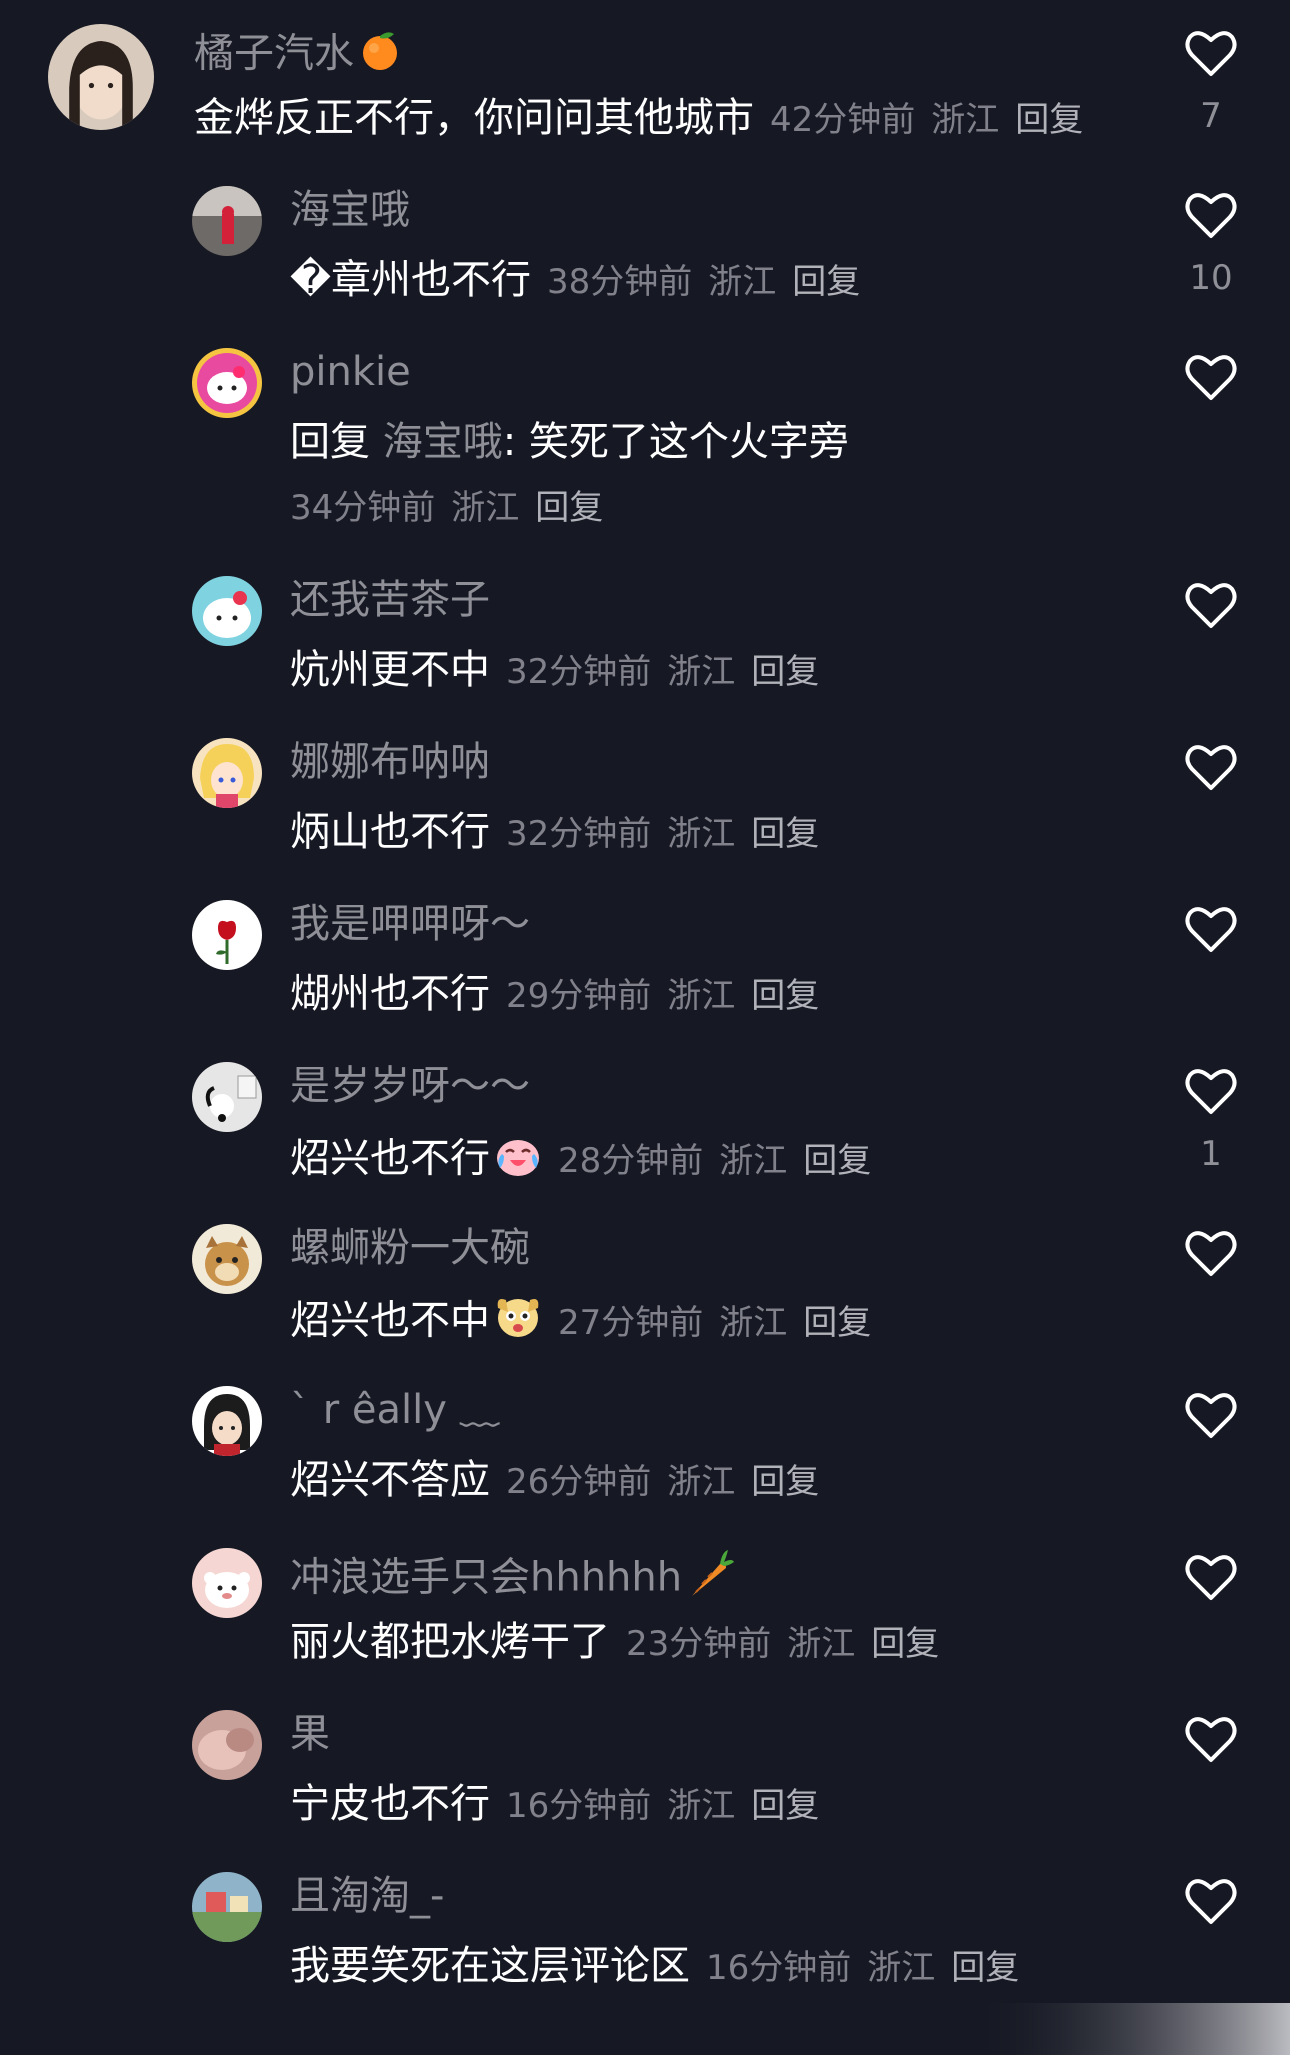 This screenshot has height=2055, width=1290. Describe the element at coordinates (390, 1320) in the screenshot. I see `comment-text: 炤兴也不中` at that location.